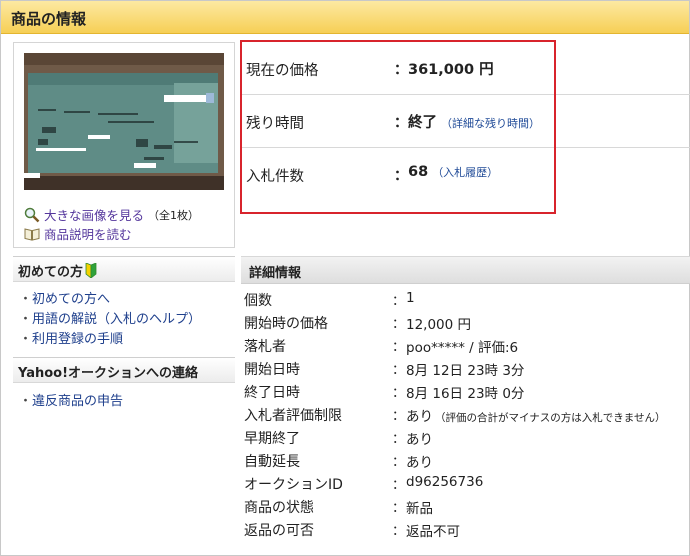 The image size is (690, 556). Describe the element at coordinates (465, 394) in the screenshot. I see `detail-value: 8月 16日 23時 0分` at that location.